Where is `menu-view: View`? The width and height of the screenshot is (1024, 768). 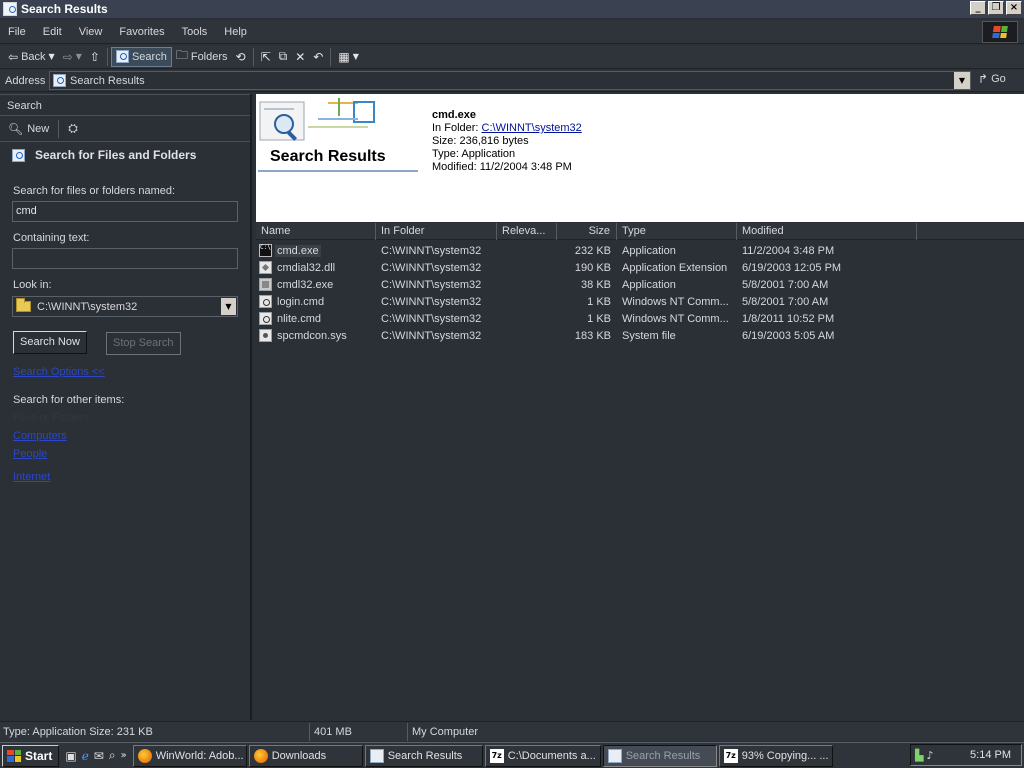 menu-view: View is located at coordinates (91, 32).